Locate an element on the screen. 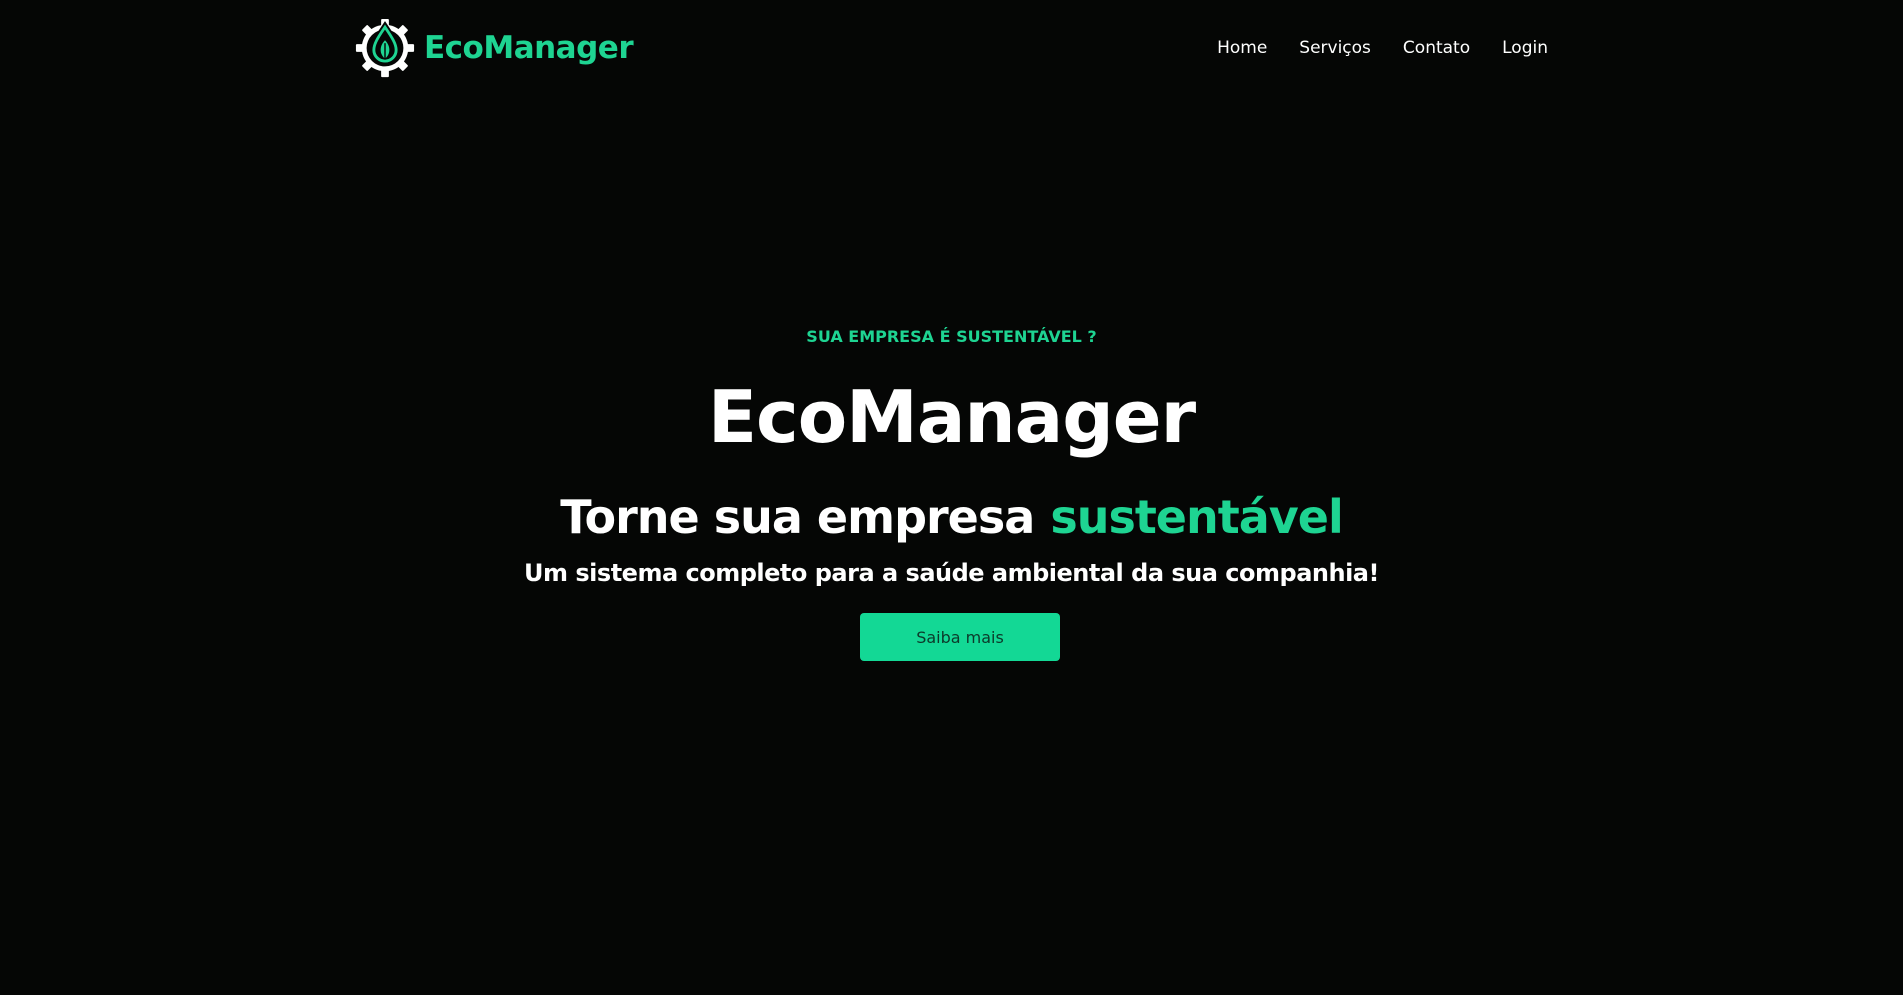 The height and width of the screenshot is (995, 1903). brand-logo-link: EcoManager is located at coordinates (494, 48).